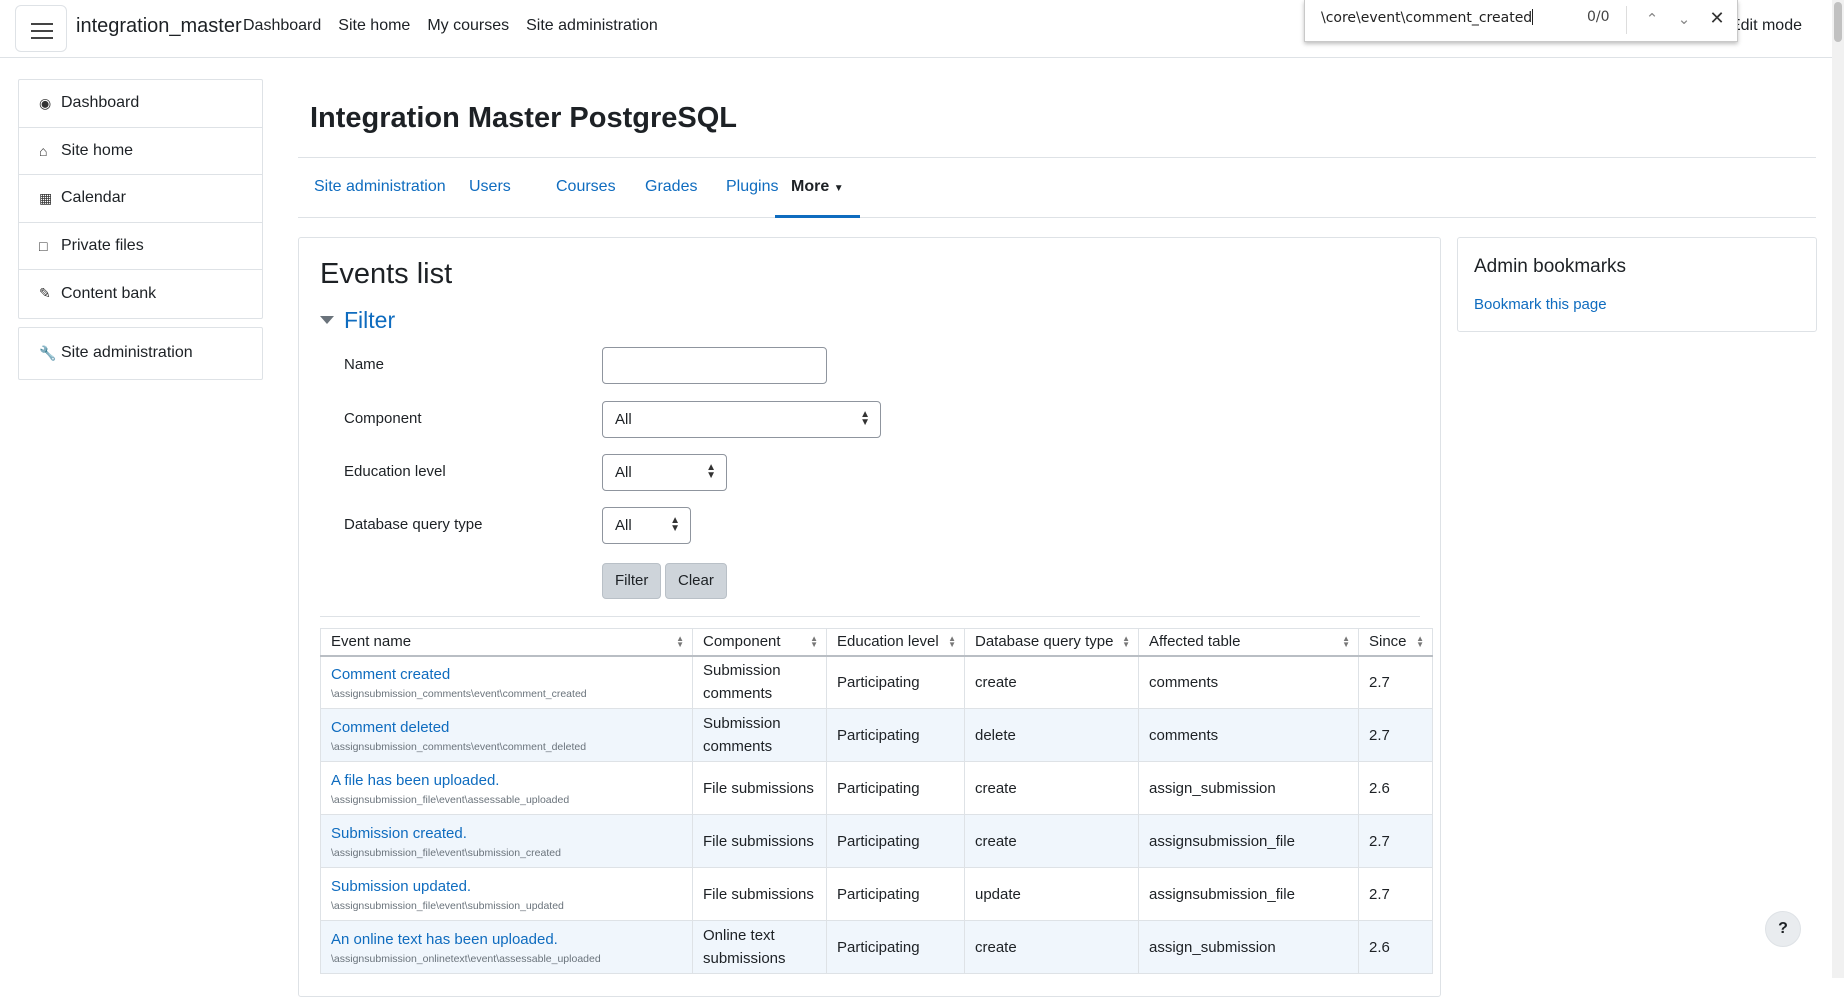 The height and width of the screenshot is (997, 1844). I want to click on find-separator, so click(1626, 20).